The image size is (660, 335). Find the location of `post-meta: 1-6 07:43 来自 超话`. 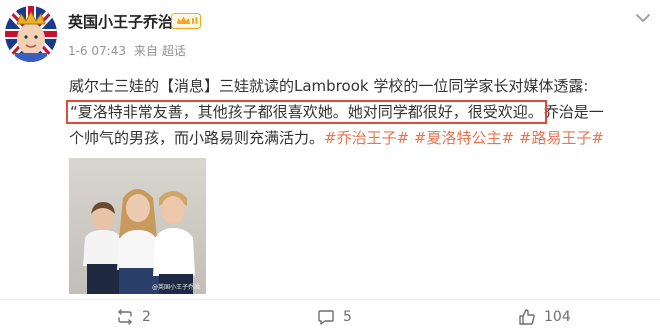

post-meta: 1-6 07:43 来自 超话 is located at coordinates (129, 50).